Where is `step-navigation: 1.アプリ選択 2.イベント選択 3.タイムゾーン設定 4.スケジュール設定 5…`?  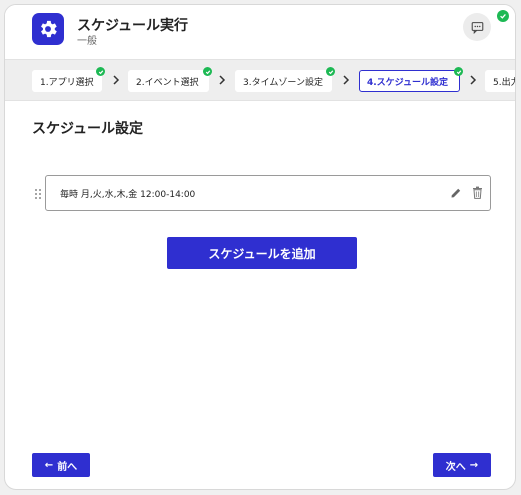
step-navigation: 1.アプリ選択 2.イベント選択 3.タイムゾーン設定 4.スケジュール設定 5… is located at coordinates (260, 80).